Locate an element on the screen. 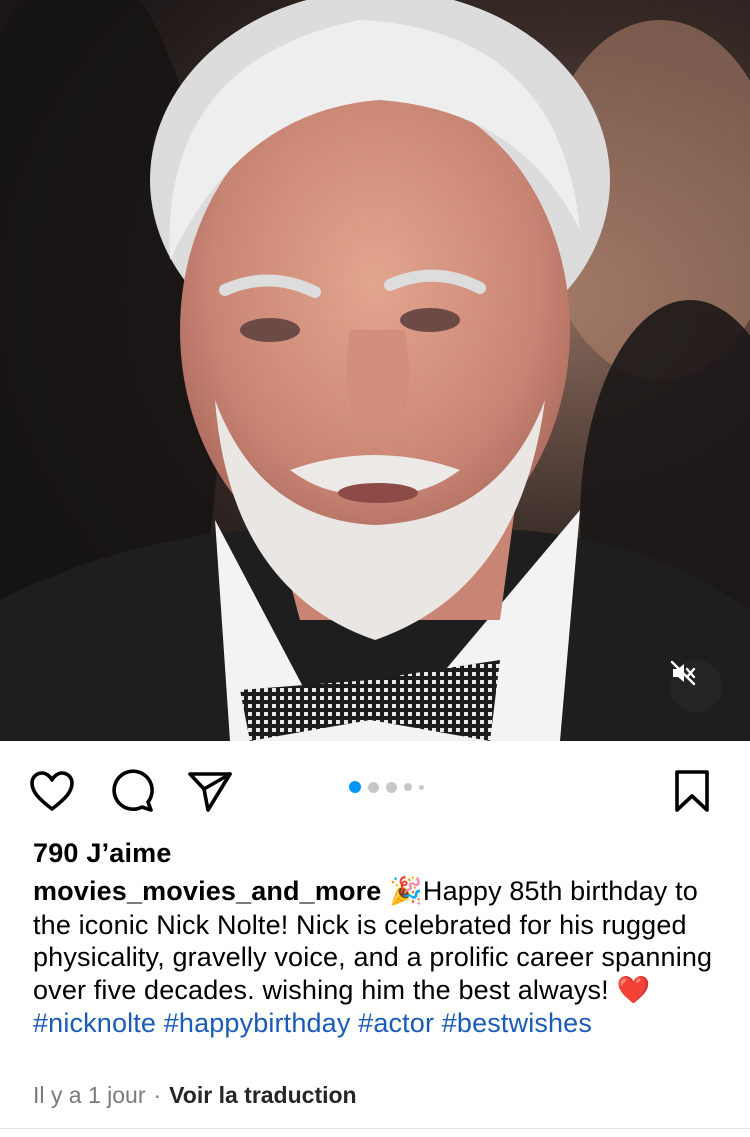 This screenshot has height=1137, width=750. comment-button is located at coordinates (132, 791).